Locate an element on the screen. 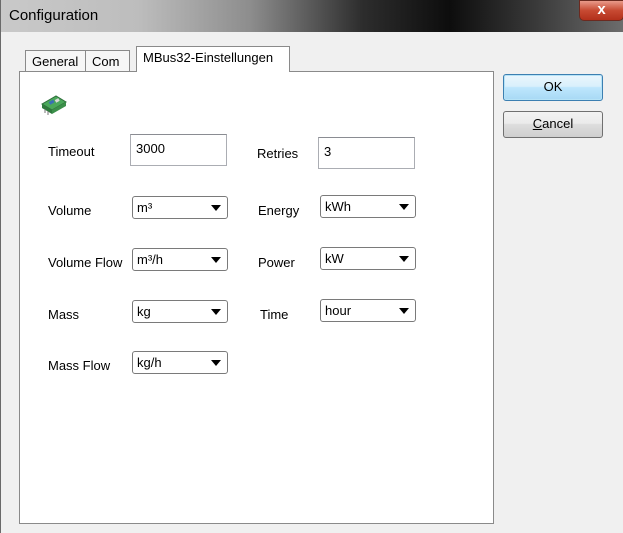 The height and width of the screenshot is (533, 623). volume-flow-value: m³/h is located at coordinates (150, 259).